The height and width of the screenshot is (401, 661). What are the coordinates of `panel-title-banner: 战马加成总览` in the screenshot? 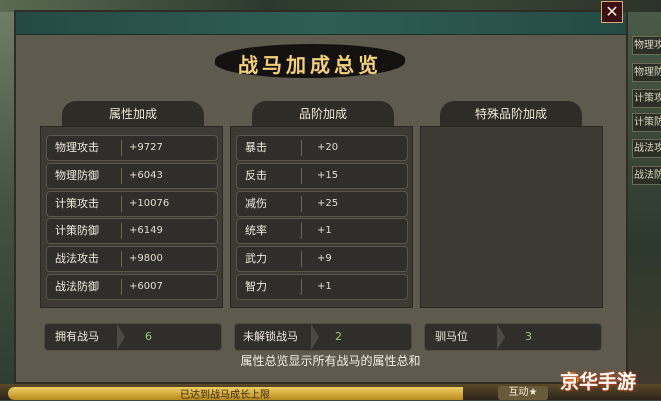 It's located at (310, 60).